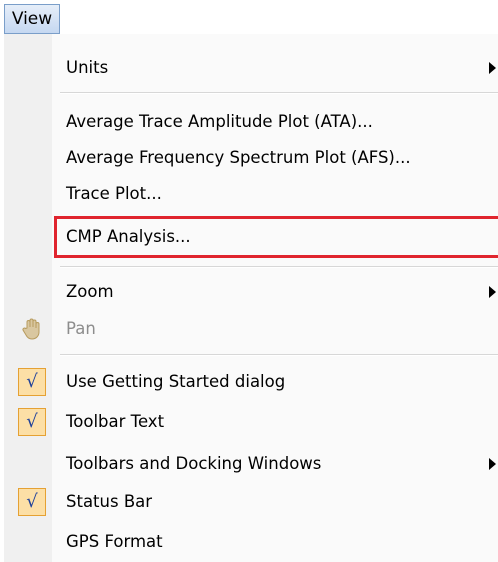 The height and width of the screenshot is (562, 498). What do you see at coordinates (251, 422) in the screenshot?
I see `menu-item-toolbar-text: √ Toolbar Text` at bounding box center [251, 422].